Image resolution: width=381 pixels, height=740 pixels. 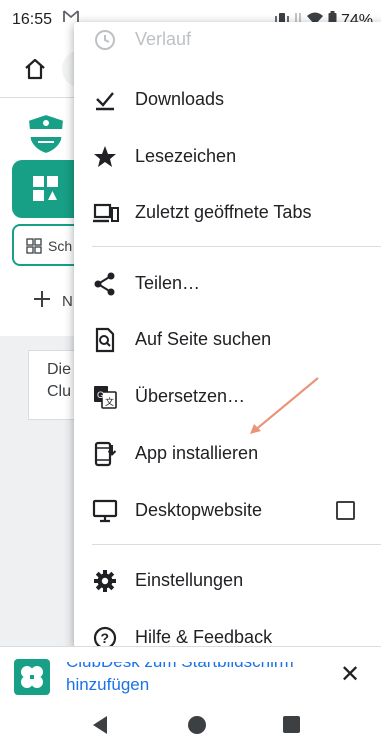 What do you see at coordinates (100, 395) in the screenshot?
I see `svg-text: G` at bounding box center [100, 395].